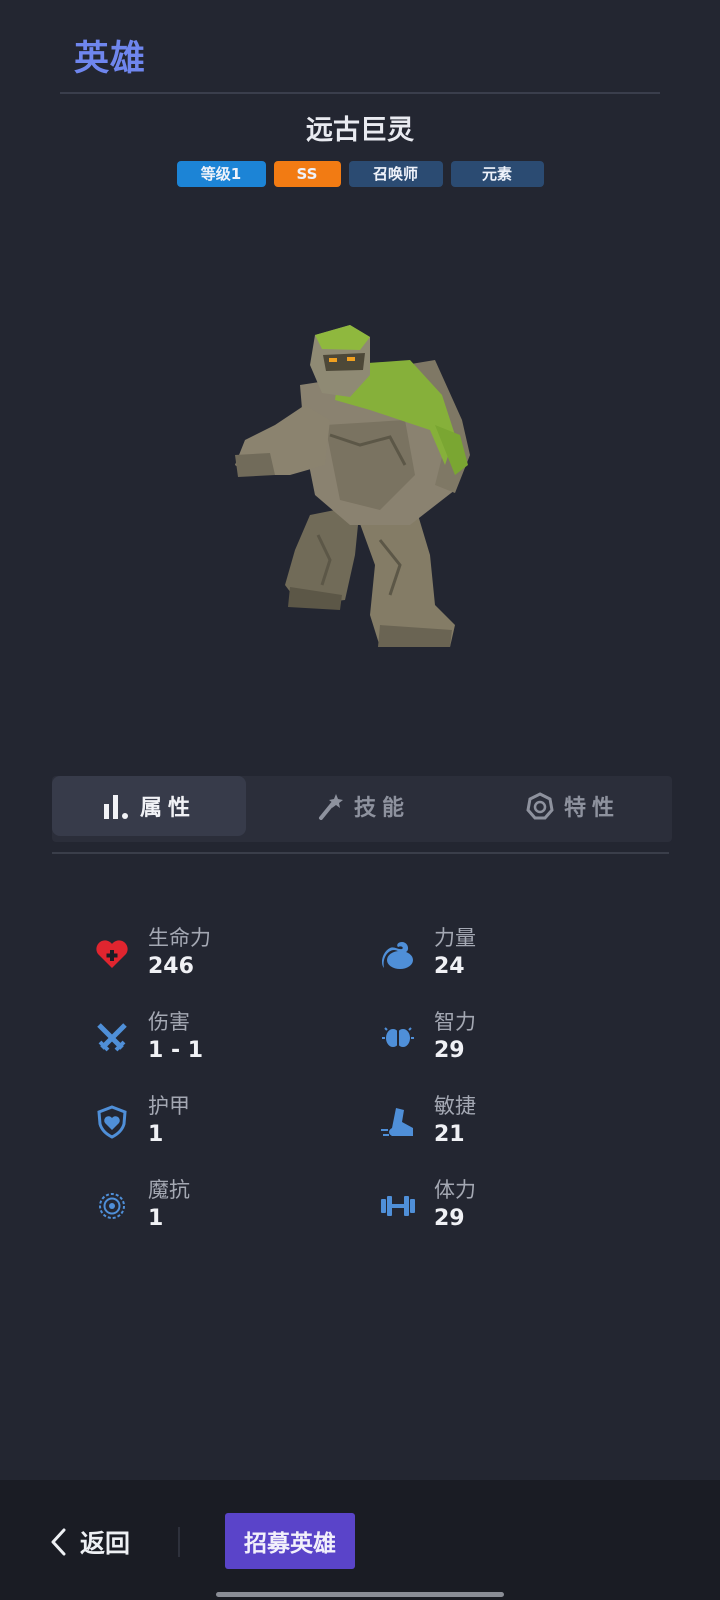  What do you see at coordinates (500, 1125) in the screenshot?
I see `stat-agility: 敏捷 21` at bounding box center [500, 1125].